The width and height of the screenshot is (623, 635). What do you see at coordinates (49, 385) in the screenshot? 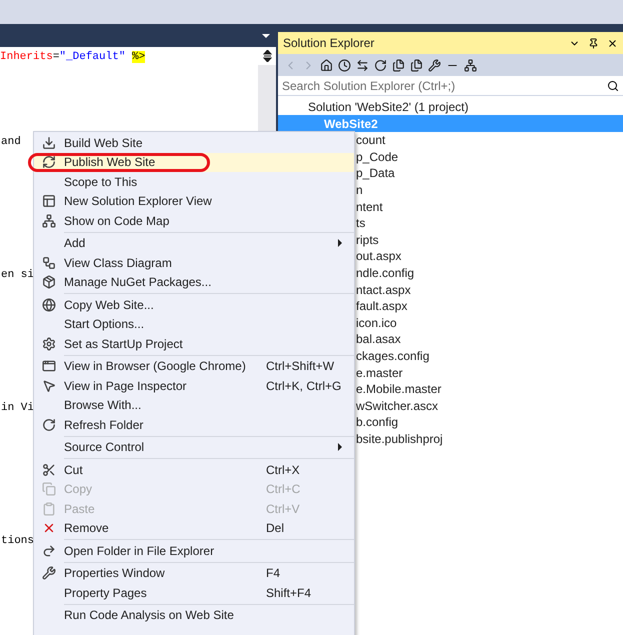
I see `pointer-icon` at bounding box center [49, 385].